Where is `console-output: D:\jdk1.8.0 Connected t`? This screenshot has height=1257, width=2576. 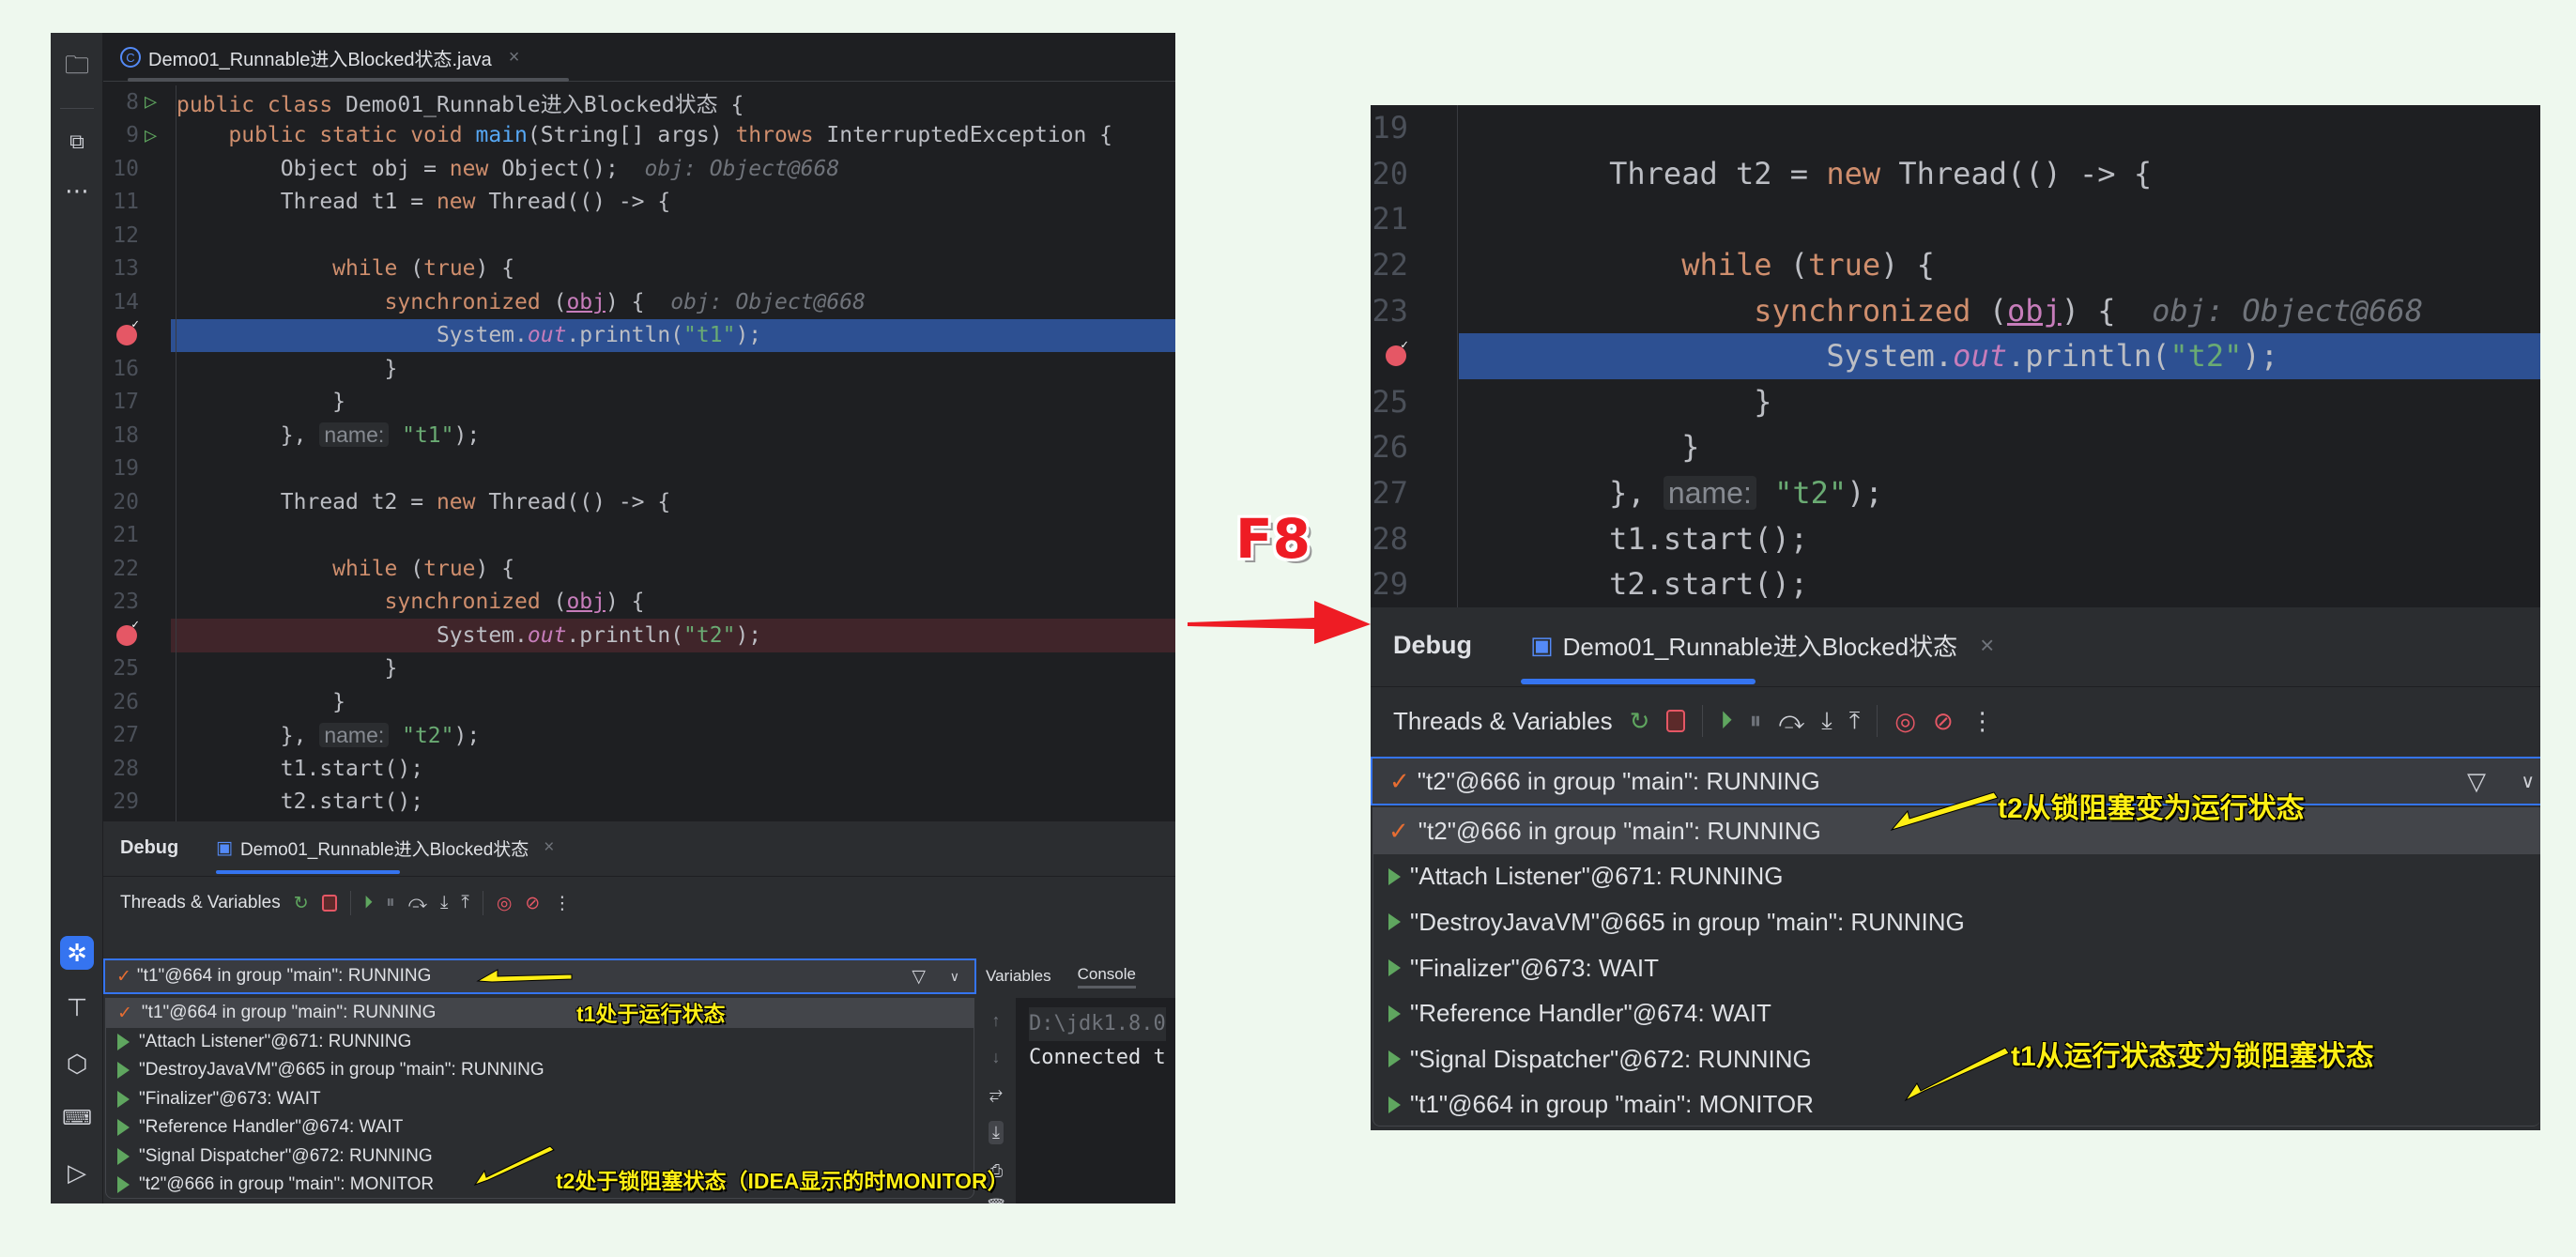 console-output: D:\jdk1.8.0 Connected t is located at coordinates (1095, 1100).